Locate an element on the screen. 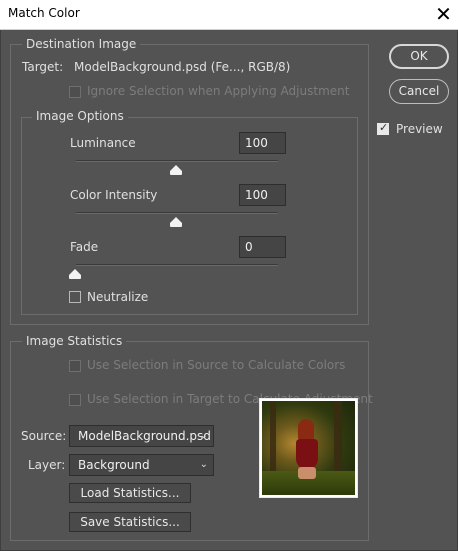 This screenshot has width=458, height=551. luminance-slider-track is located at coordinates (177, 161).